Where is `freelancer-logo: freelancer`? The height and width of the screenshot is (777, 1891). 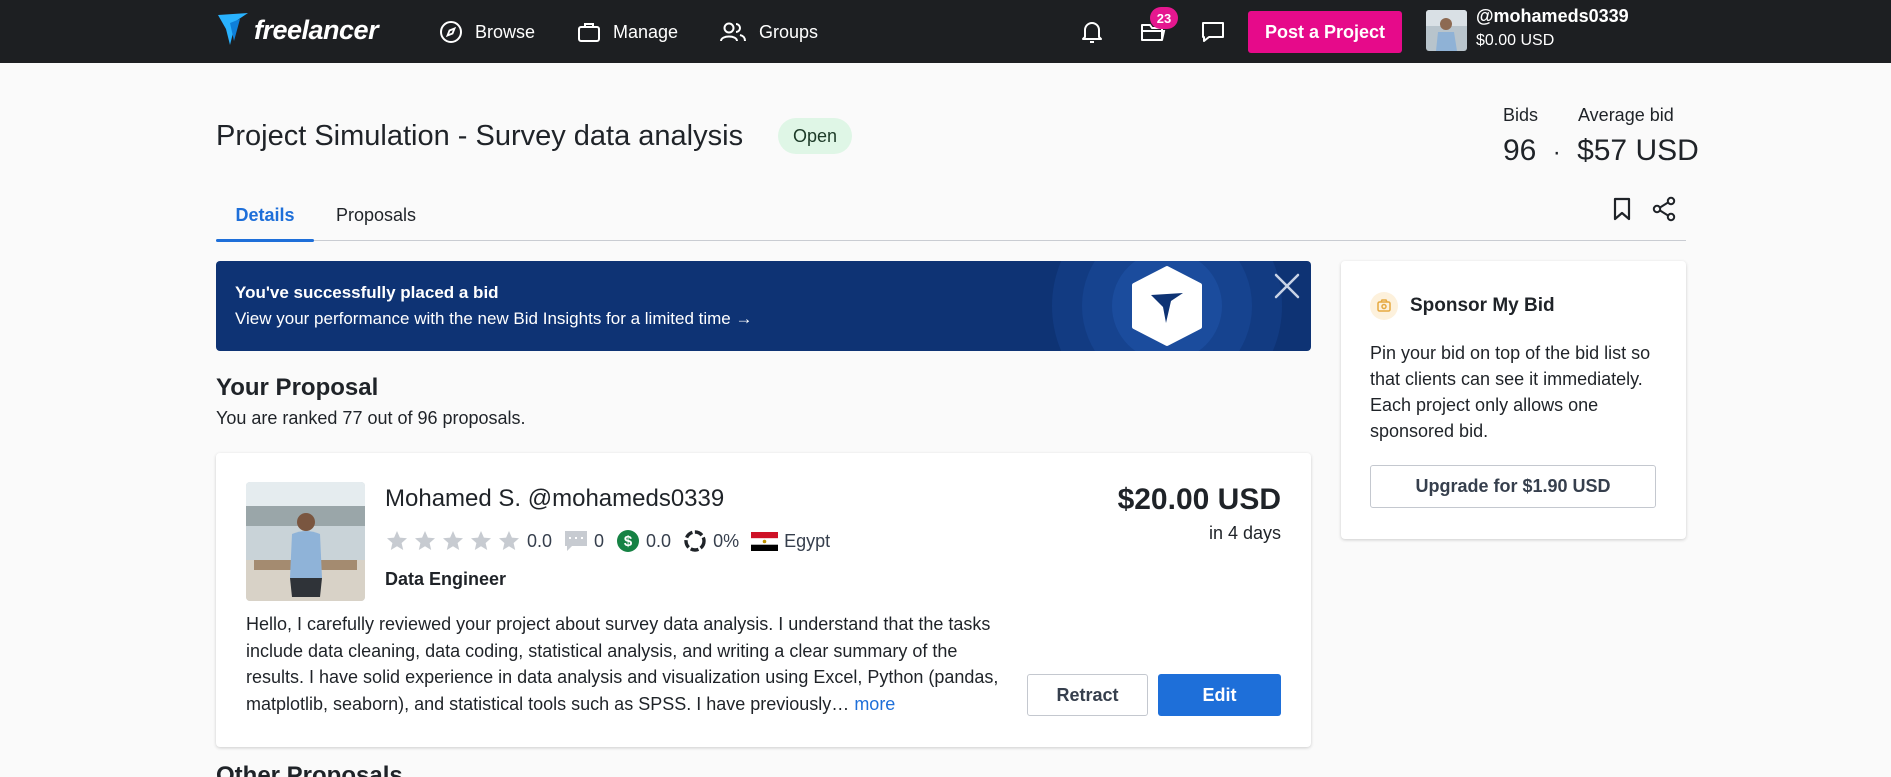 freelancer-logo: freelancer is located at coordinates (297, 30).